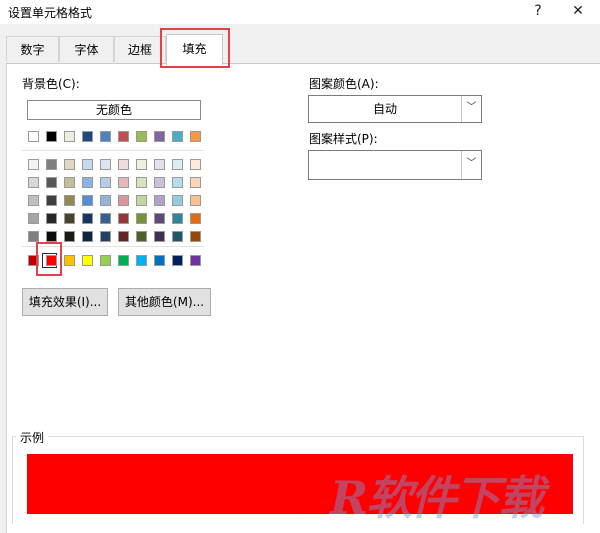 The height and width of the screenshot is (533, 600). What do you see at coordinates (86, 49) in the screenshot?
I see `tab-font: 字体` at bounding box center [86, 49].